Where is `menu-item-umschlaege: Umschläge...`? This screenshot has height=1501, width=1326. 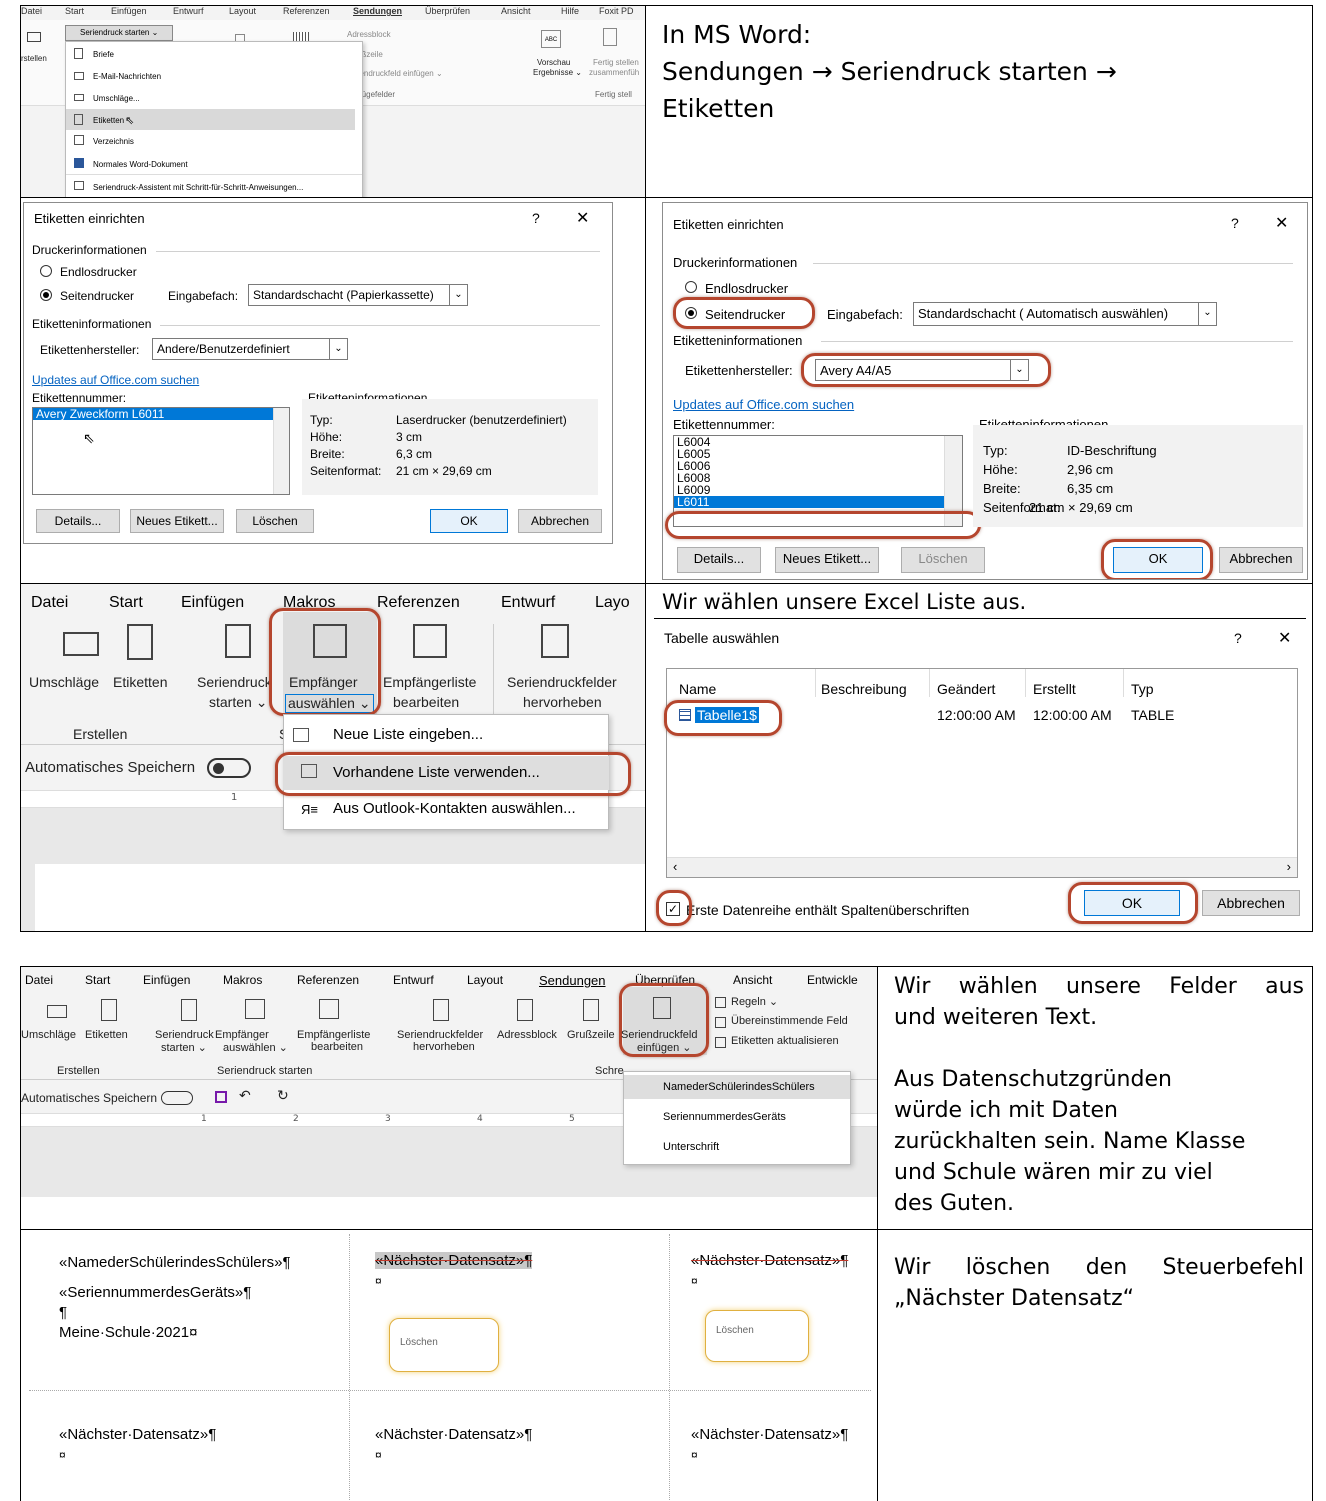 menu-item-umschlaege: Umschläge... is located at coordinates (116, 98).